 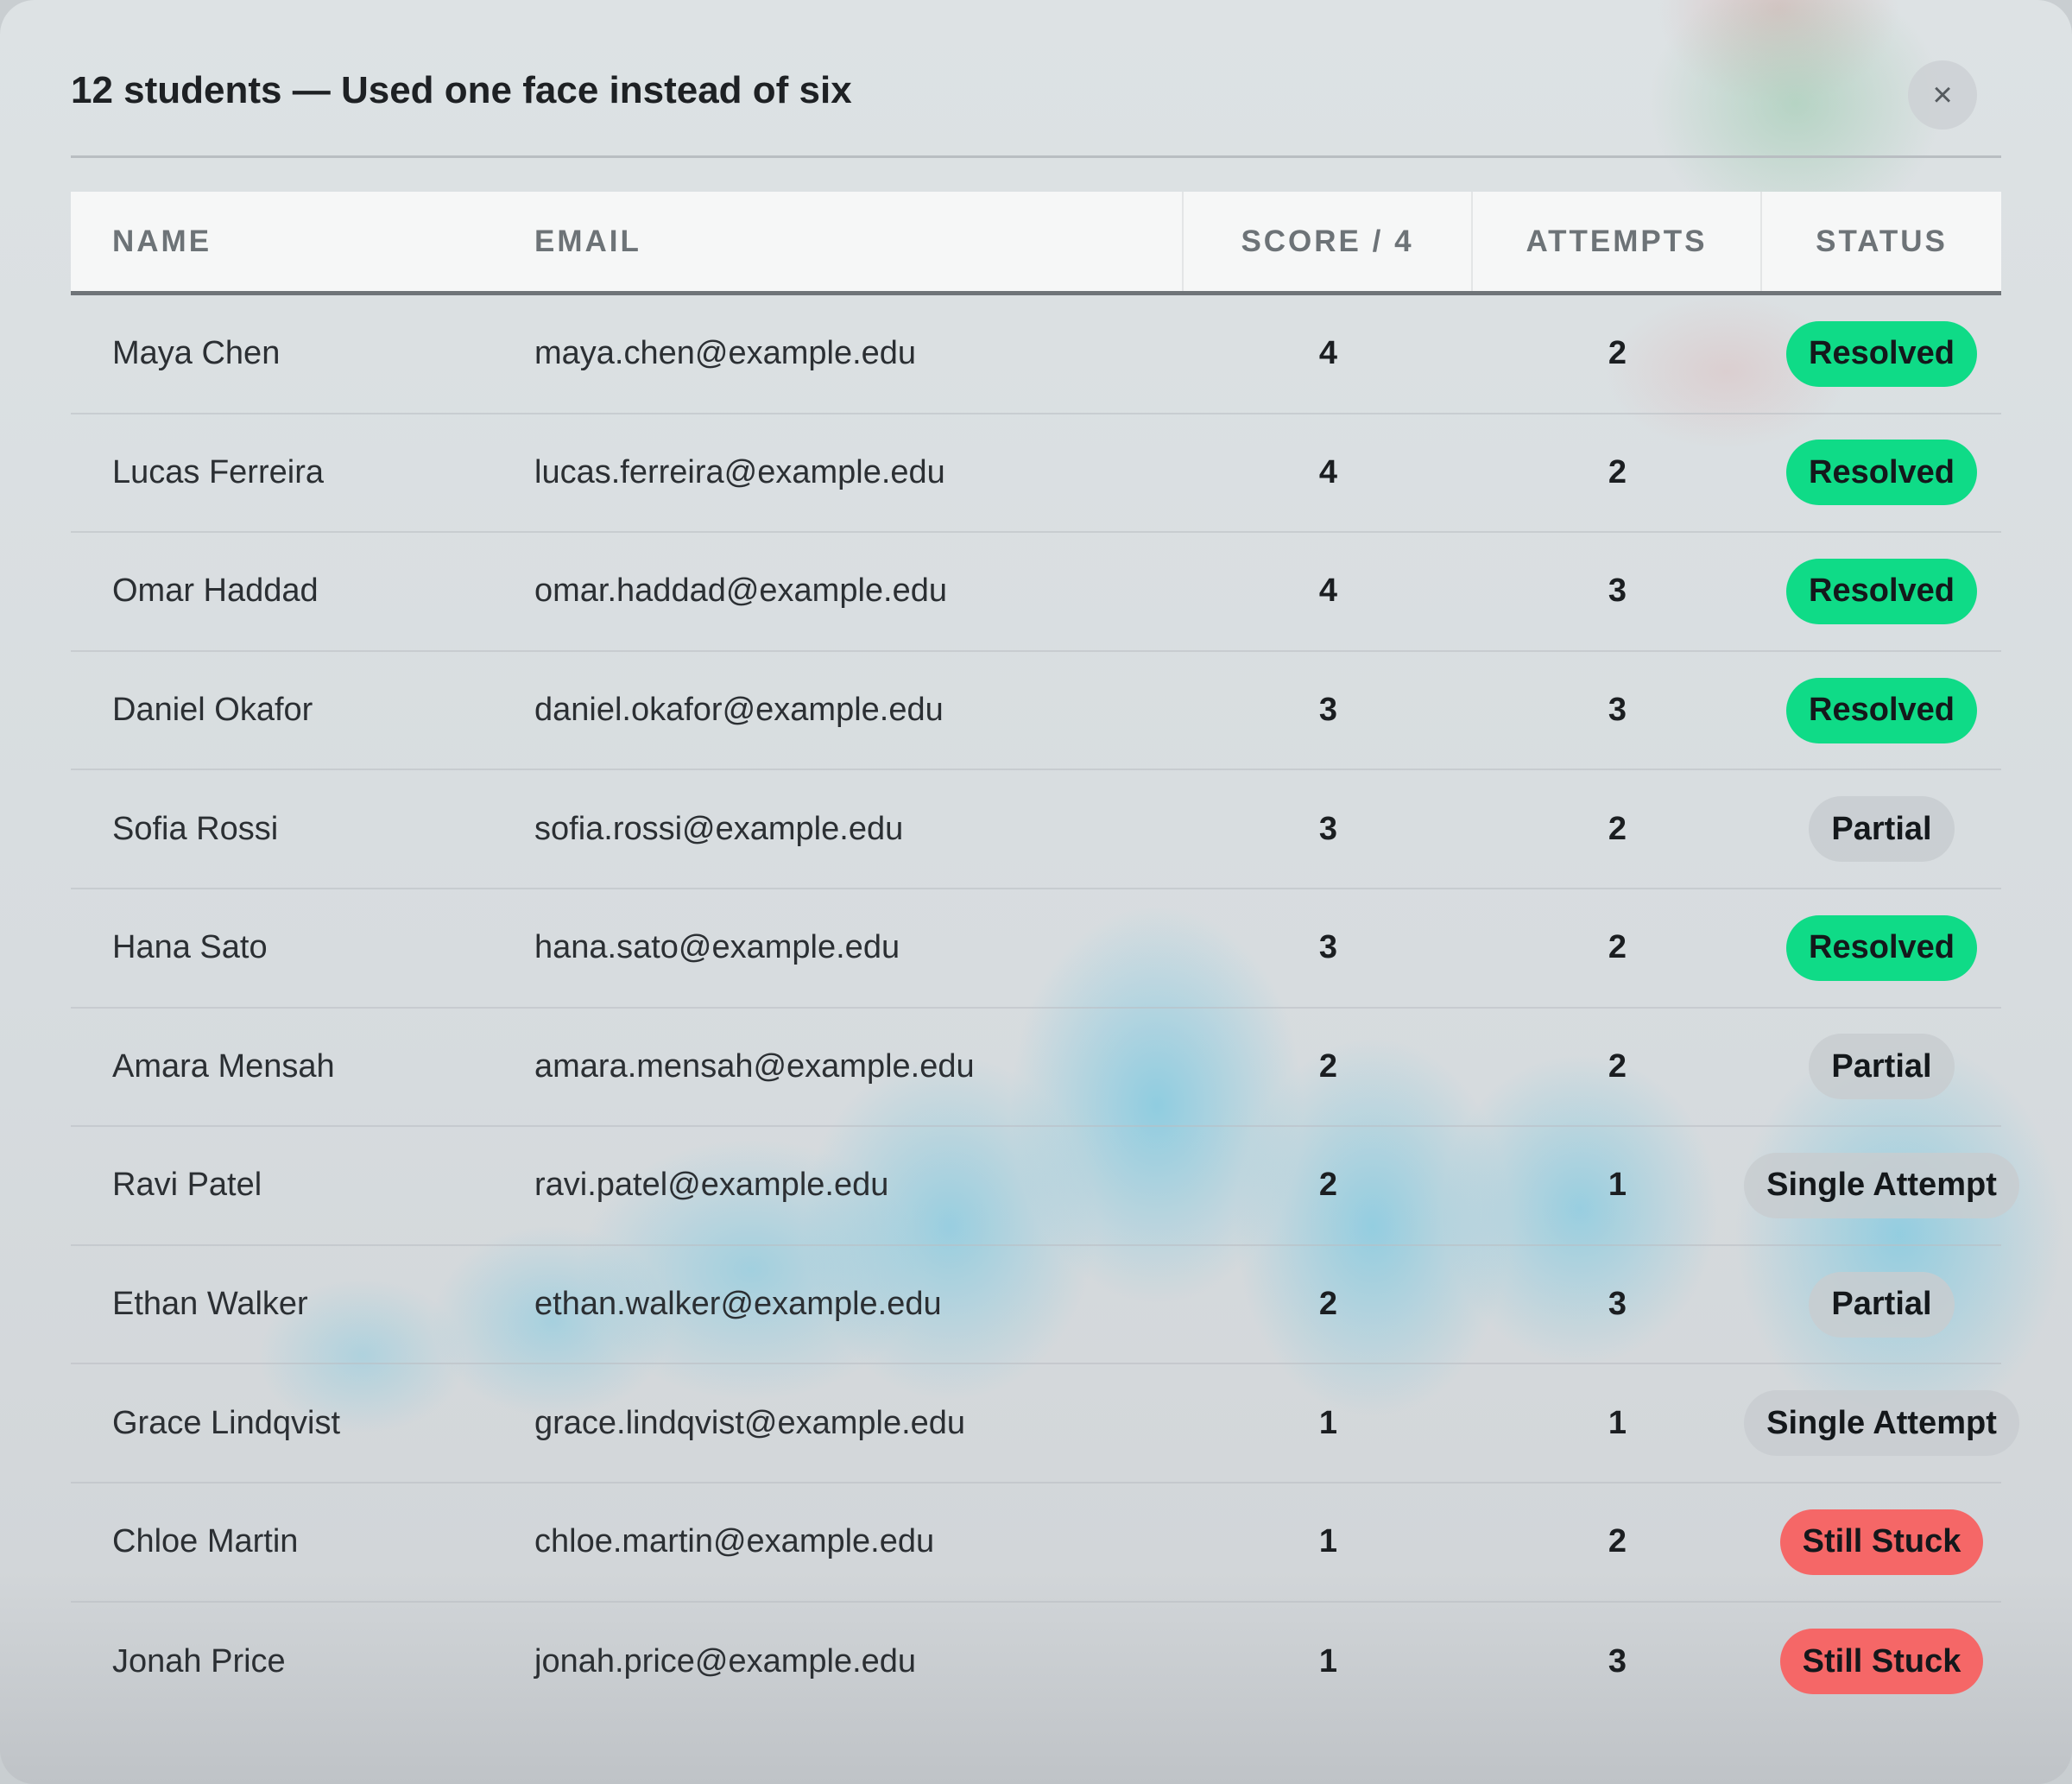 I want to click on student-email: lucas.ferreira@example.edu, so click(x=739, y=471).